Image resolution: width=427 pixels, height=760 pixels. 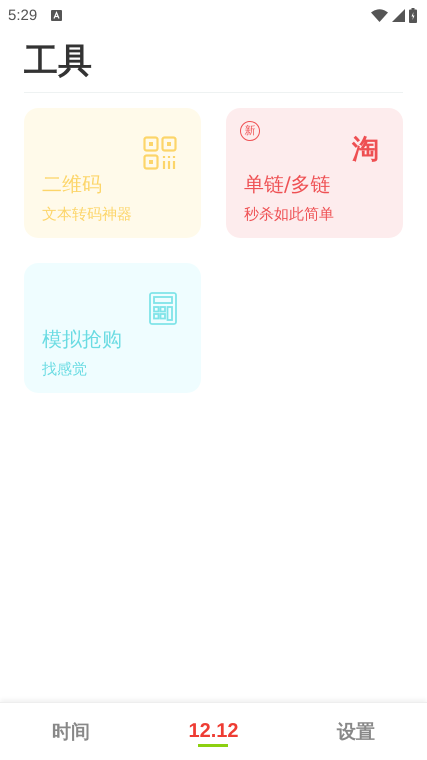 What do you see at coordinates (213, 64) in the screenshot?
I see `page-title: 工具` at bounding box center [213, 64].